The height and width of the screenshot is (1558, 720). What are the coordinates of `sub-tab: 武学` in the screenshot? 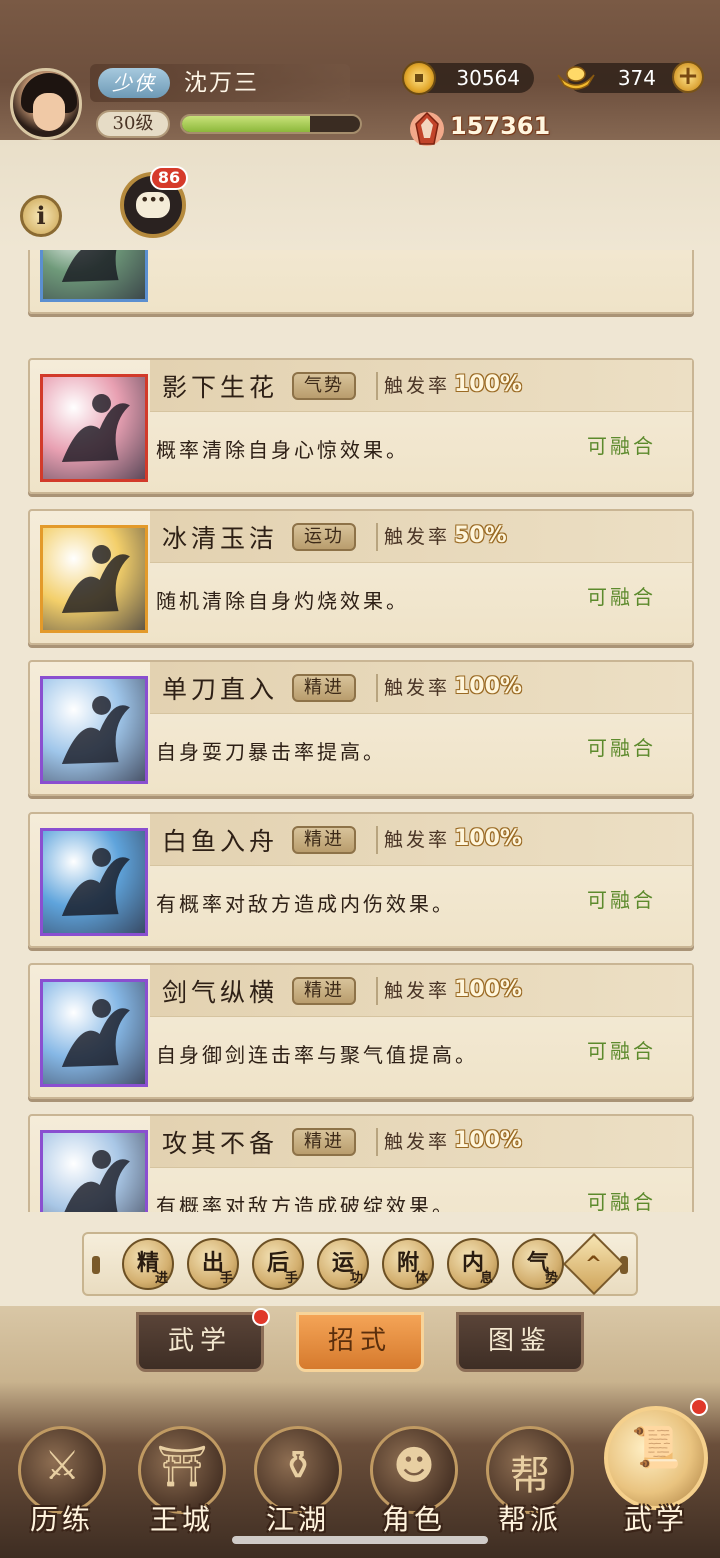 It's located at (200, 1342).